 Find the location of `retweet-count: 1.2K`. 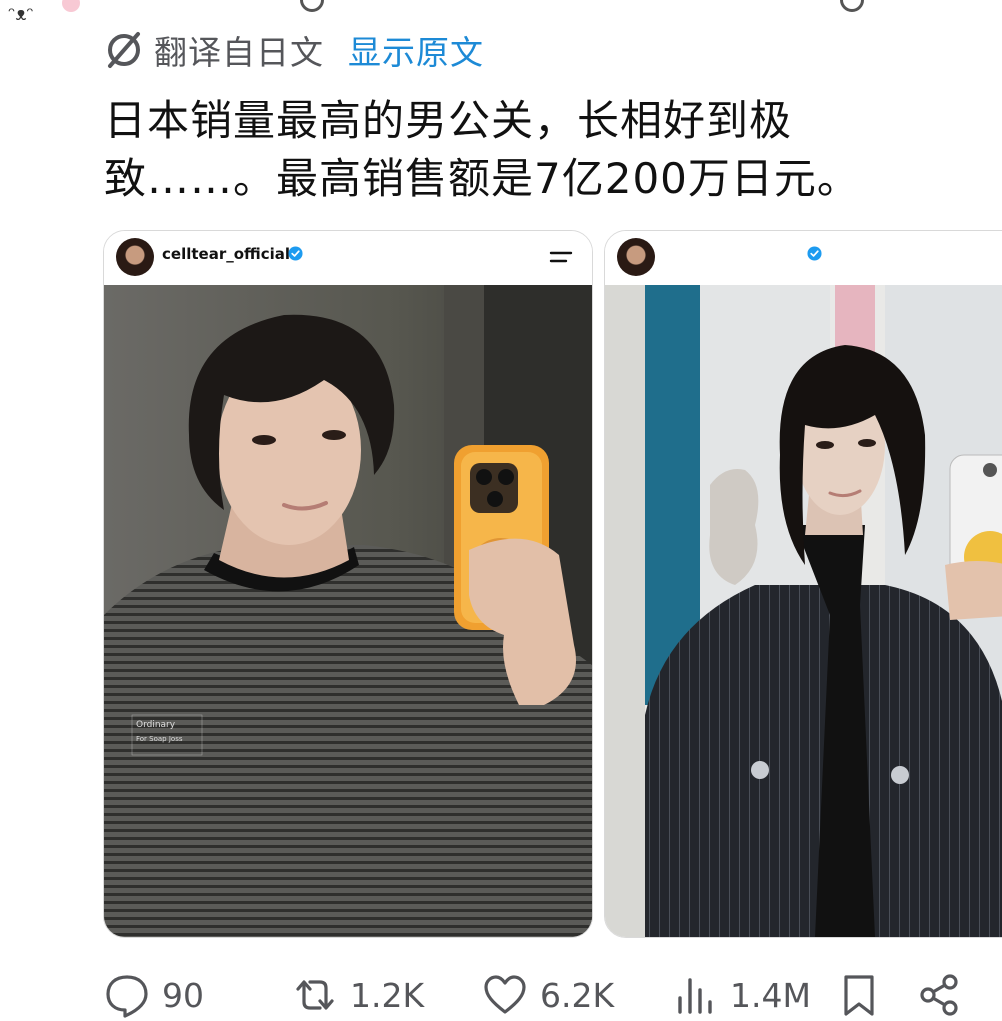

retweet-count: 1.2K is located at coordinates (387, 995).